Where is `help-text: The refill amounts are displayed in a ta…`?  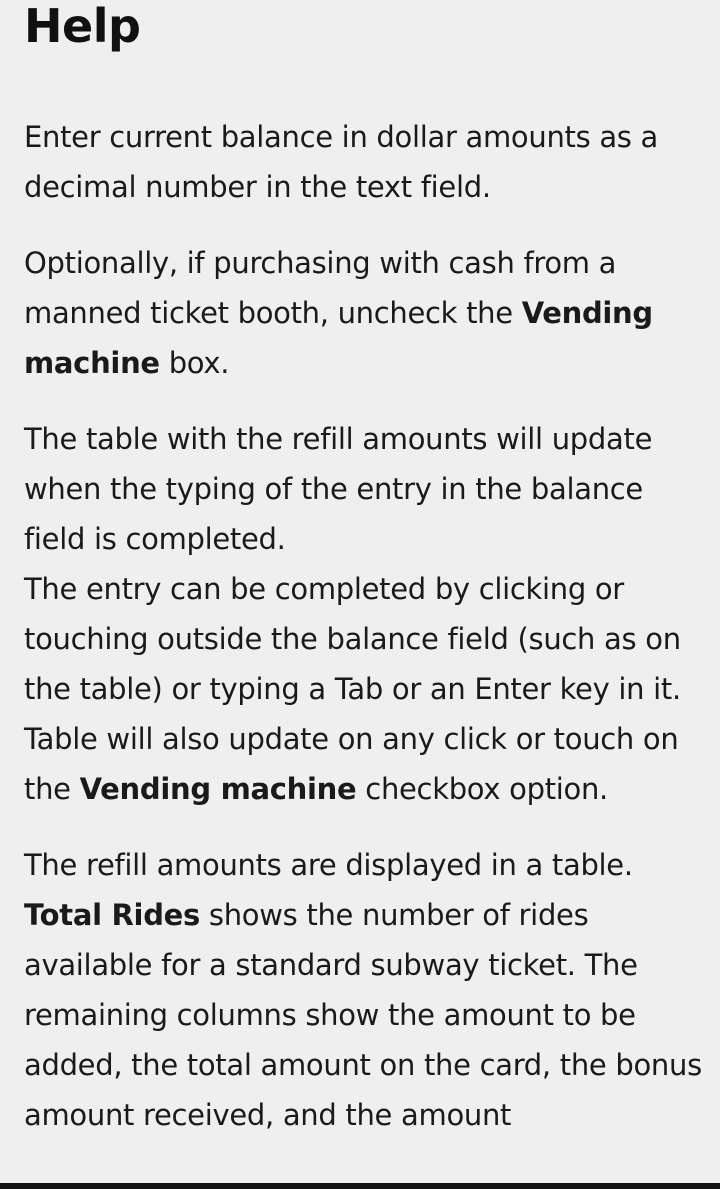
help-text: The refill amounts are displayed in a ta… is located at coordinates (328, 865).